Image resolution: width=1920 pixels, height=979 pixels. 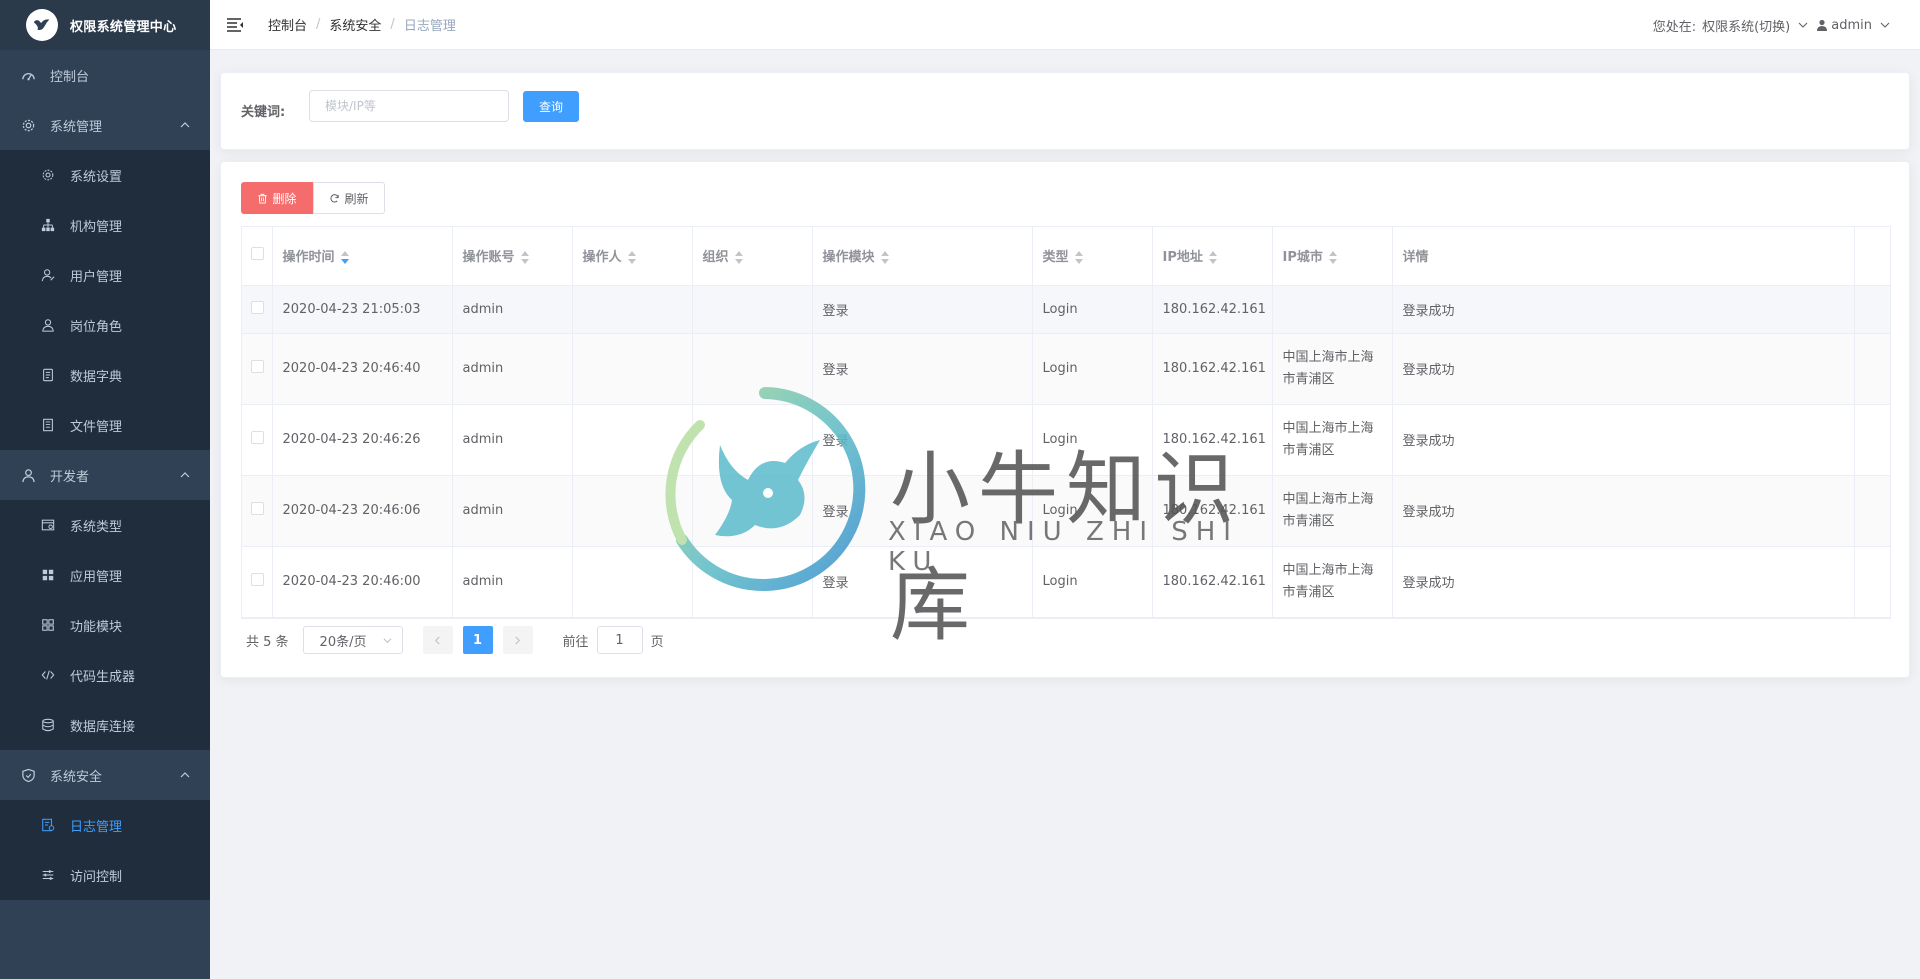 I want to click on user-icon, so click(x=1822, y=25).